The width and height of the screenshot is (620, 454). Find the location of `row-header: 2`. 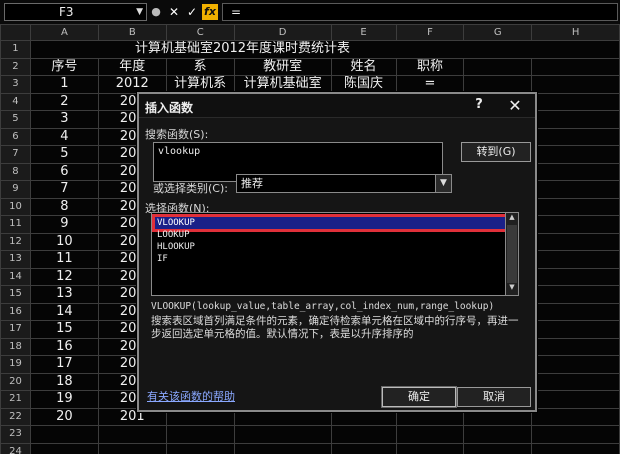

row-header: 2 is located at coordinates (15, 66).